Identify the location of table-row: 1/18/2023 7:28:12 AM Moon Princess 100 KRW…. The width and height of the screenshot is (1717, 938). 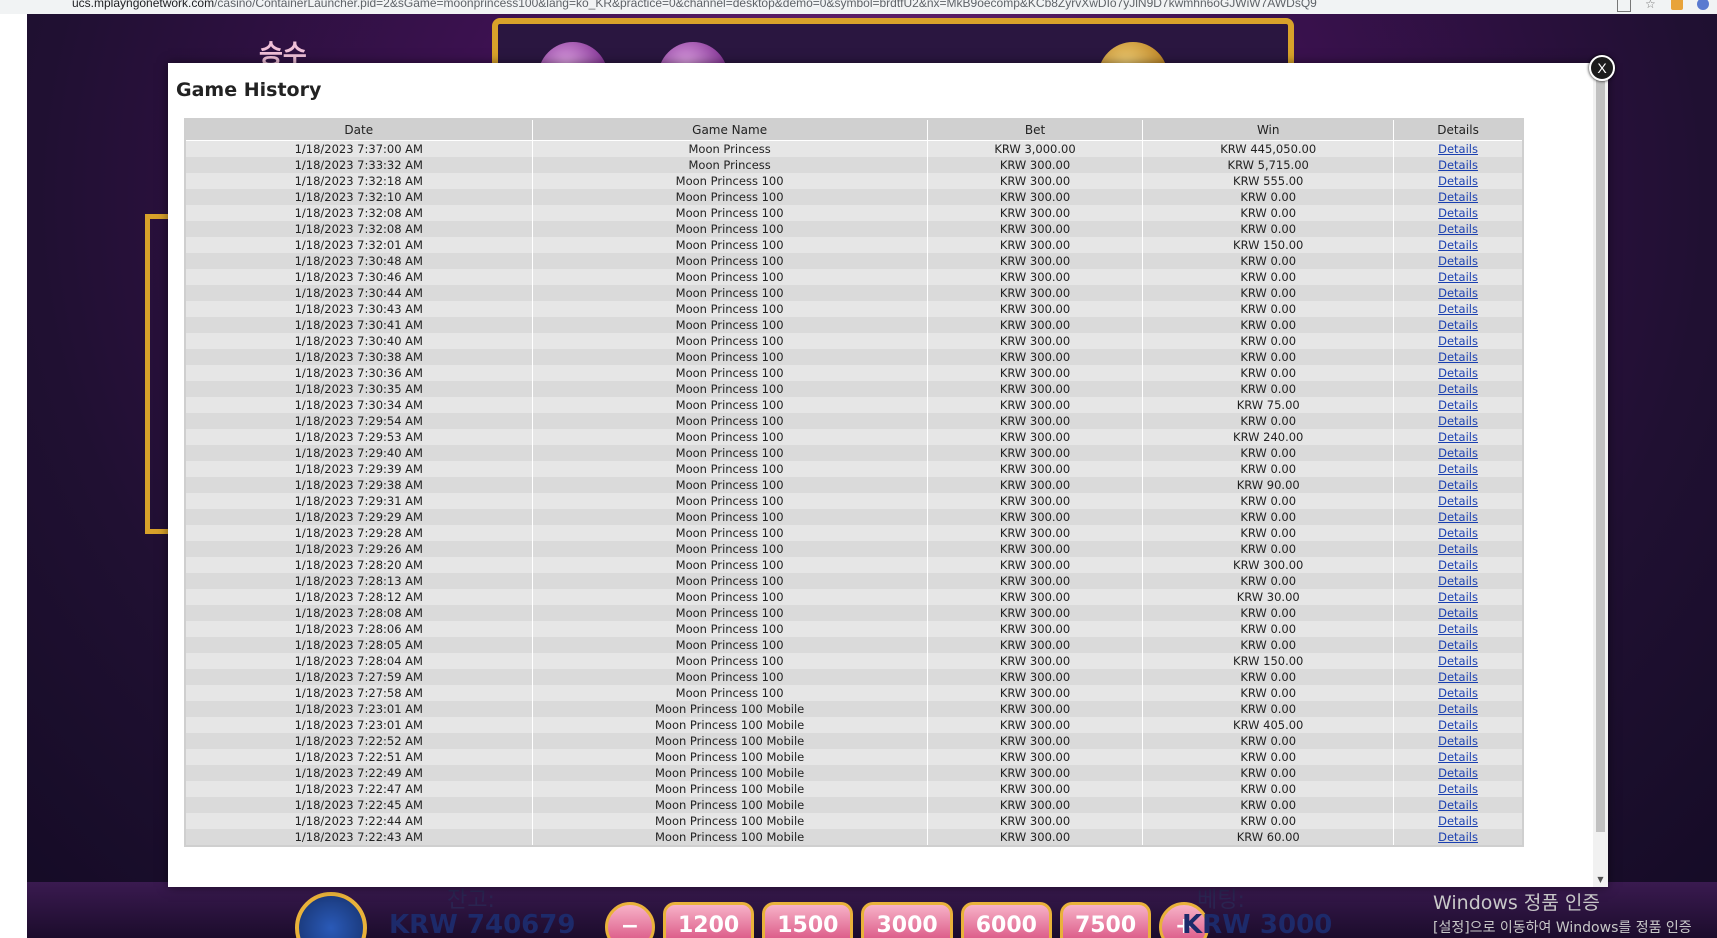
(854, 597).